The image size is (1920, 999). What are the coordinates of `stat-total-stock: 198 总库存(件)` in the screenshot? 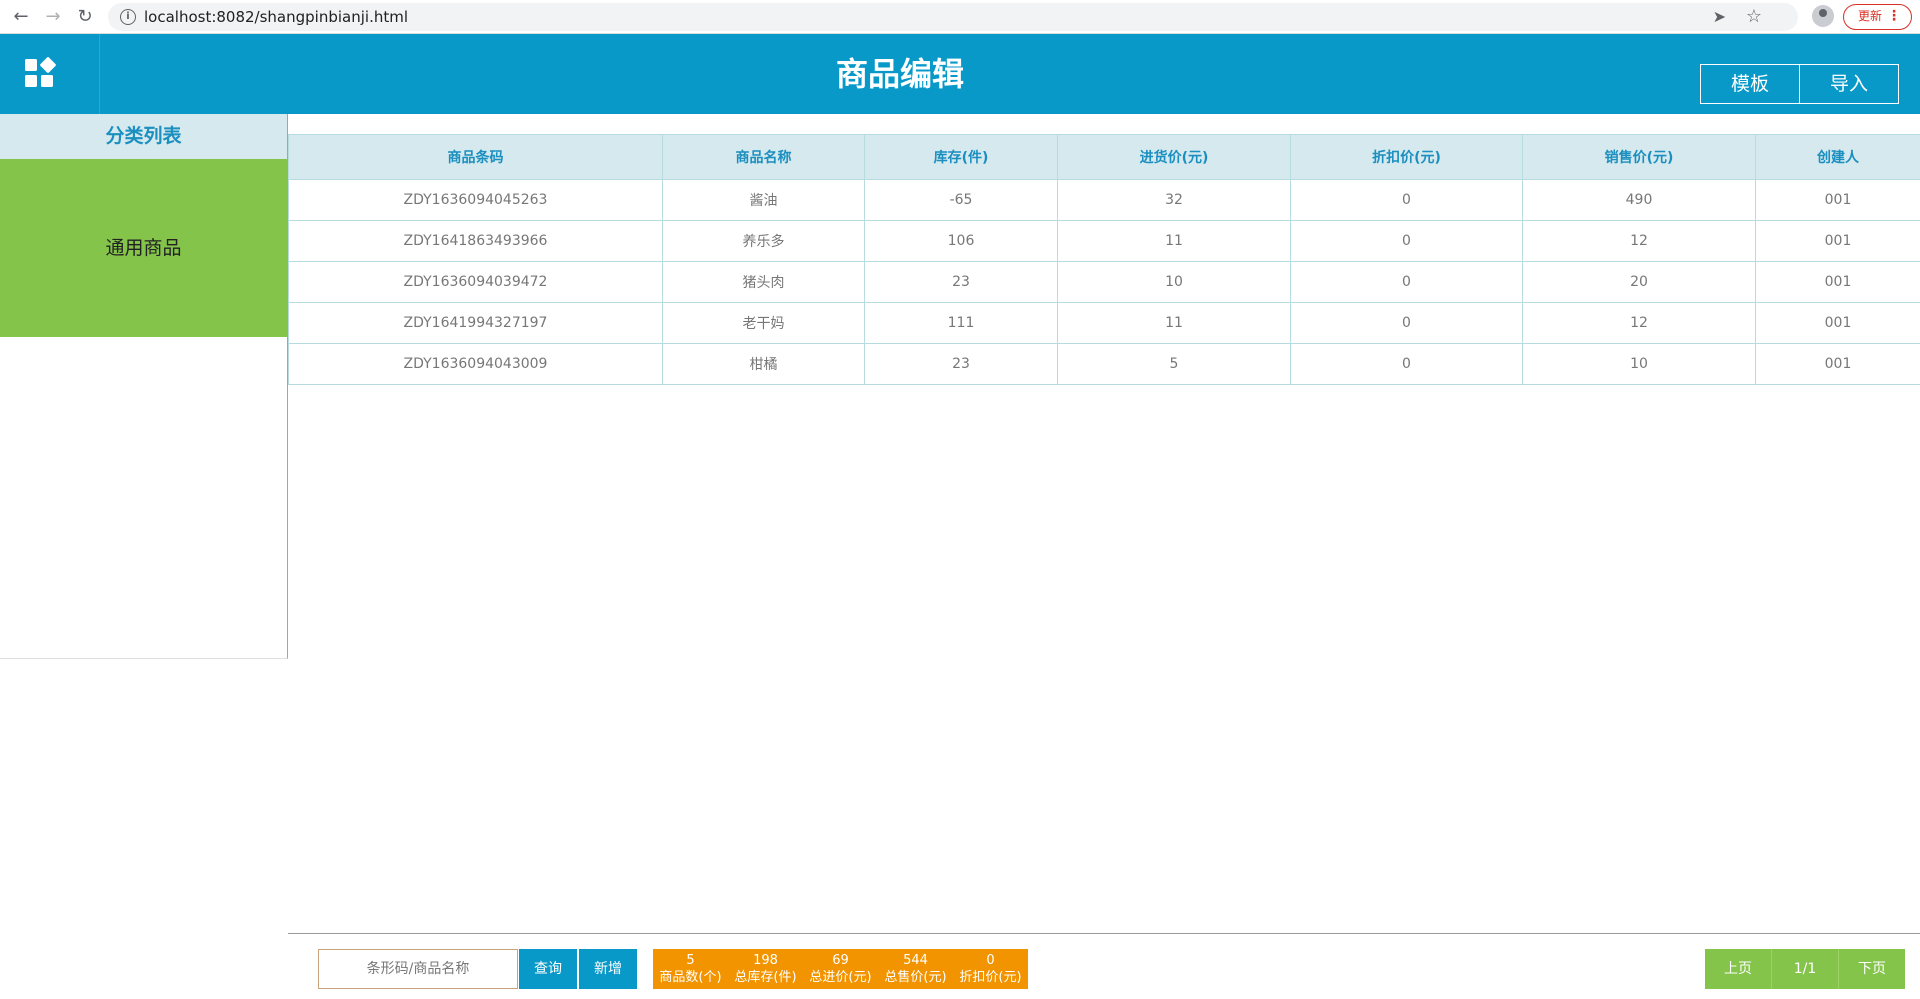 It's located at (765, 969).